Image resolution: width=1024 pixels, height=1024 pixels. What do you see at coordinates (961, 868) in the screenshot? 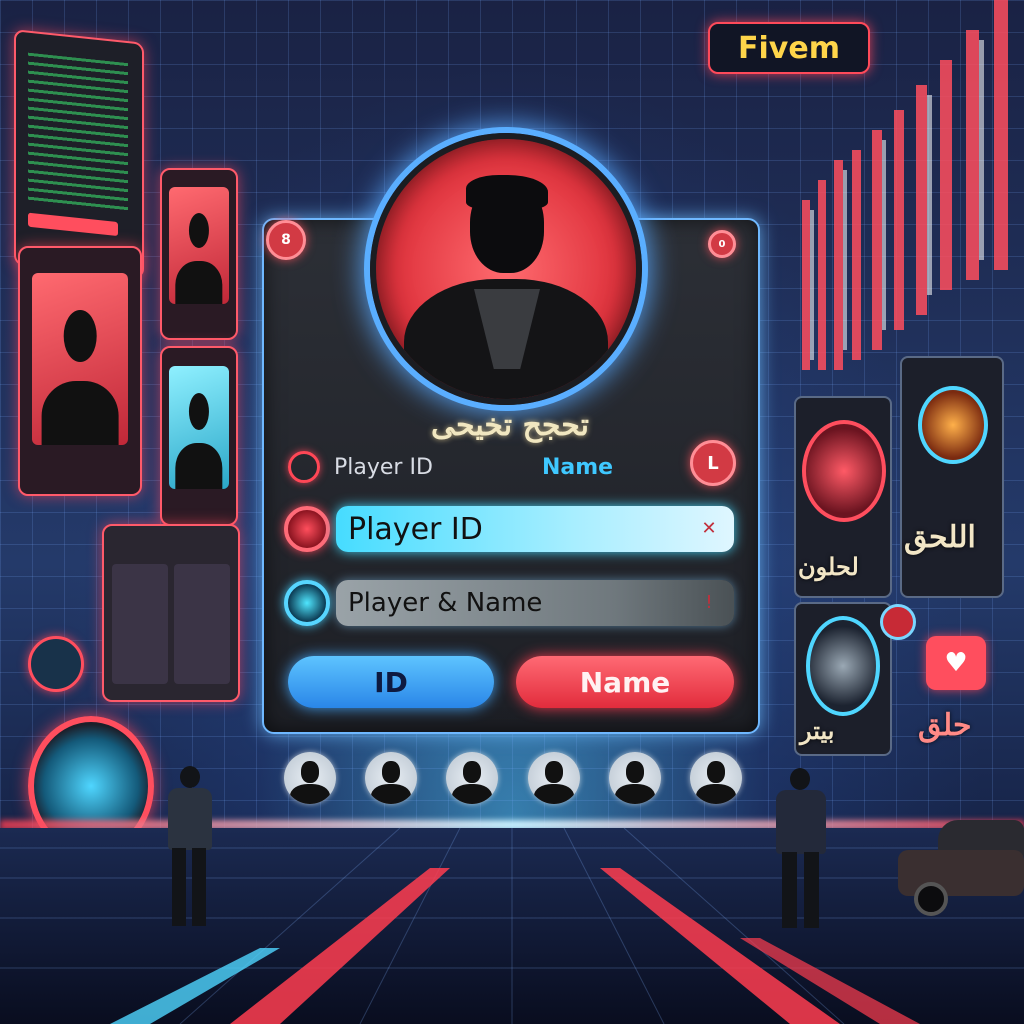
I see `car-silhouette` at bounding box center [961, 868].